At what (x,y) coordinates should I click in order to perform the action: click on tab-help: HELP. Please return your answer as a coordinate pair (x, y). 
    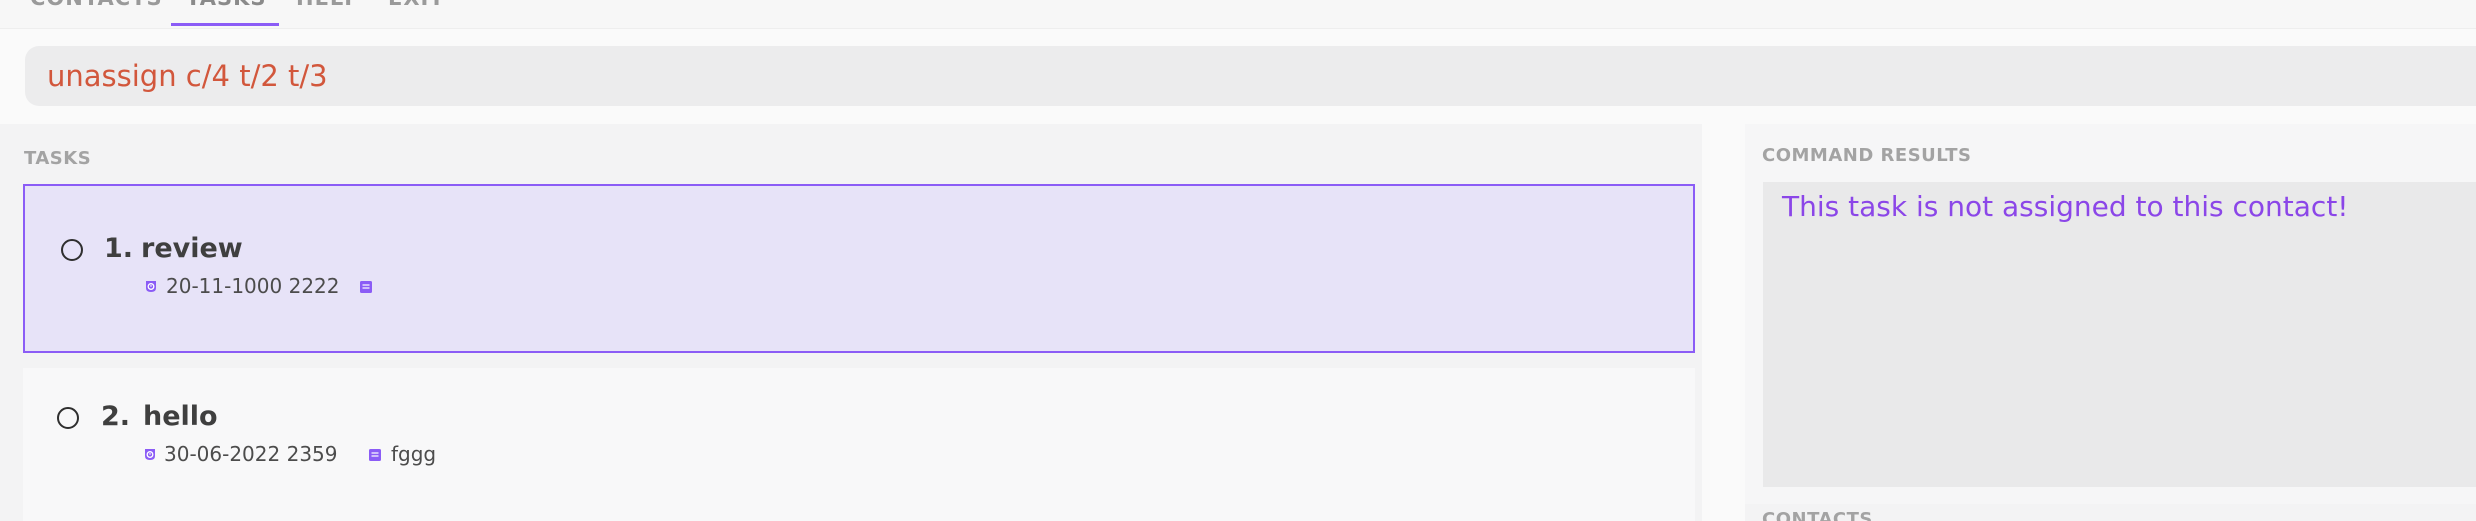
    Looking at the image, I should click on (328, 5).